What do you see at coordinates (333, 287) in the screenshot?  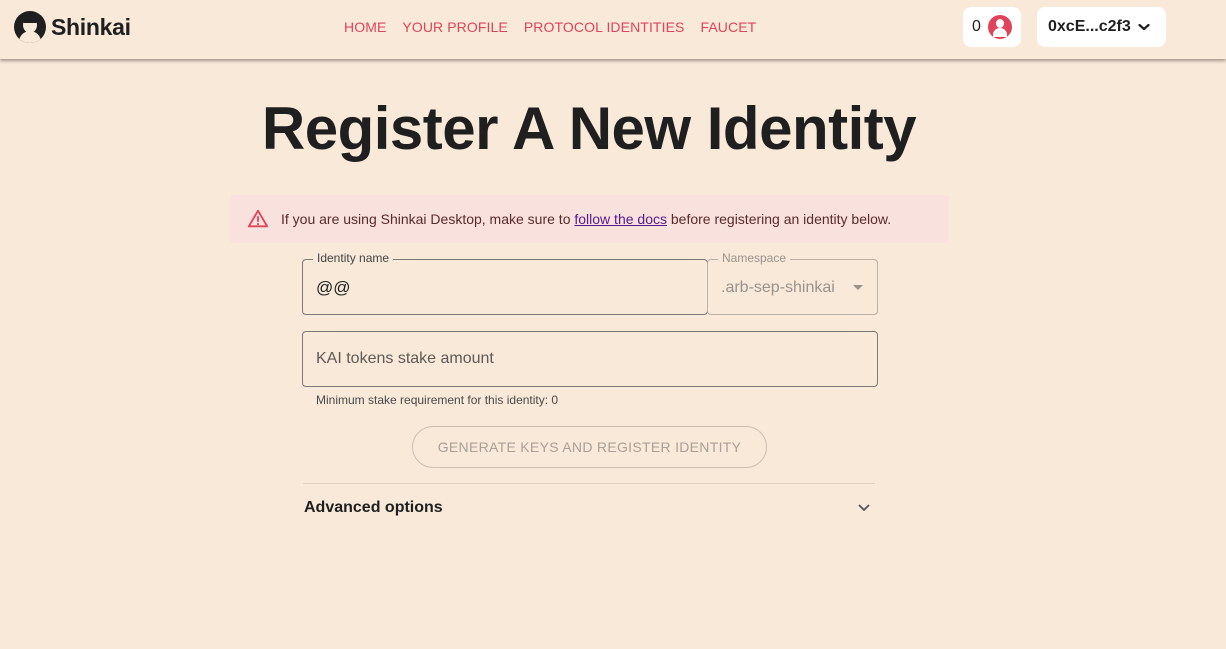 I see `identity-name-value: @@` at bounding box center [333, 287].